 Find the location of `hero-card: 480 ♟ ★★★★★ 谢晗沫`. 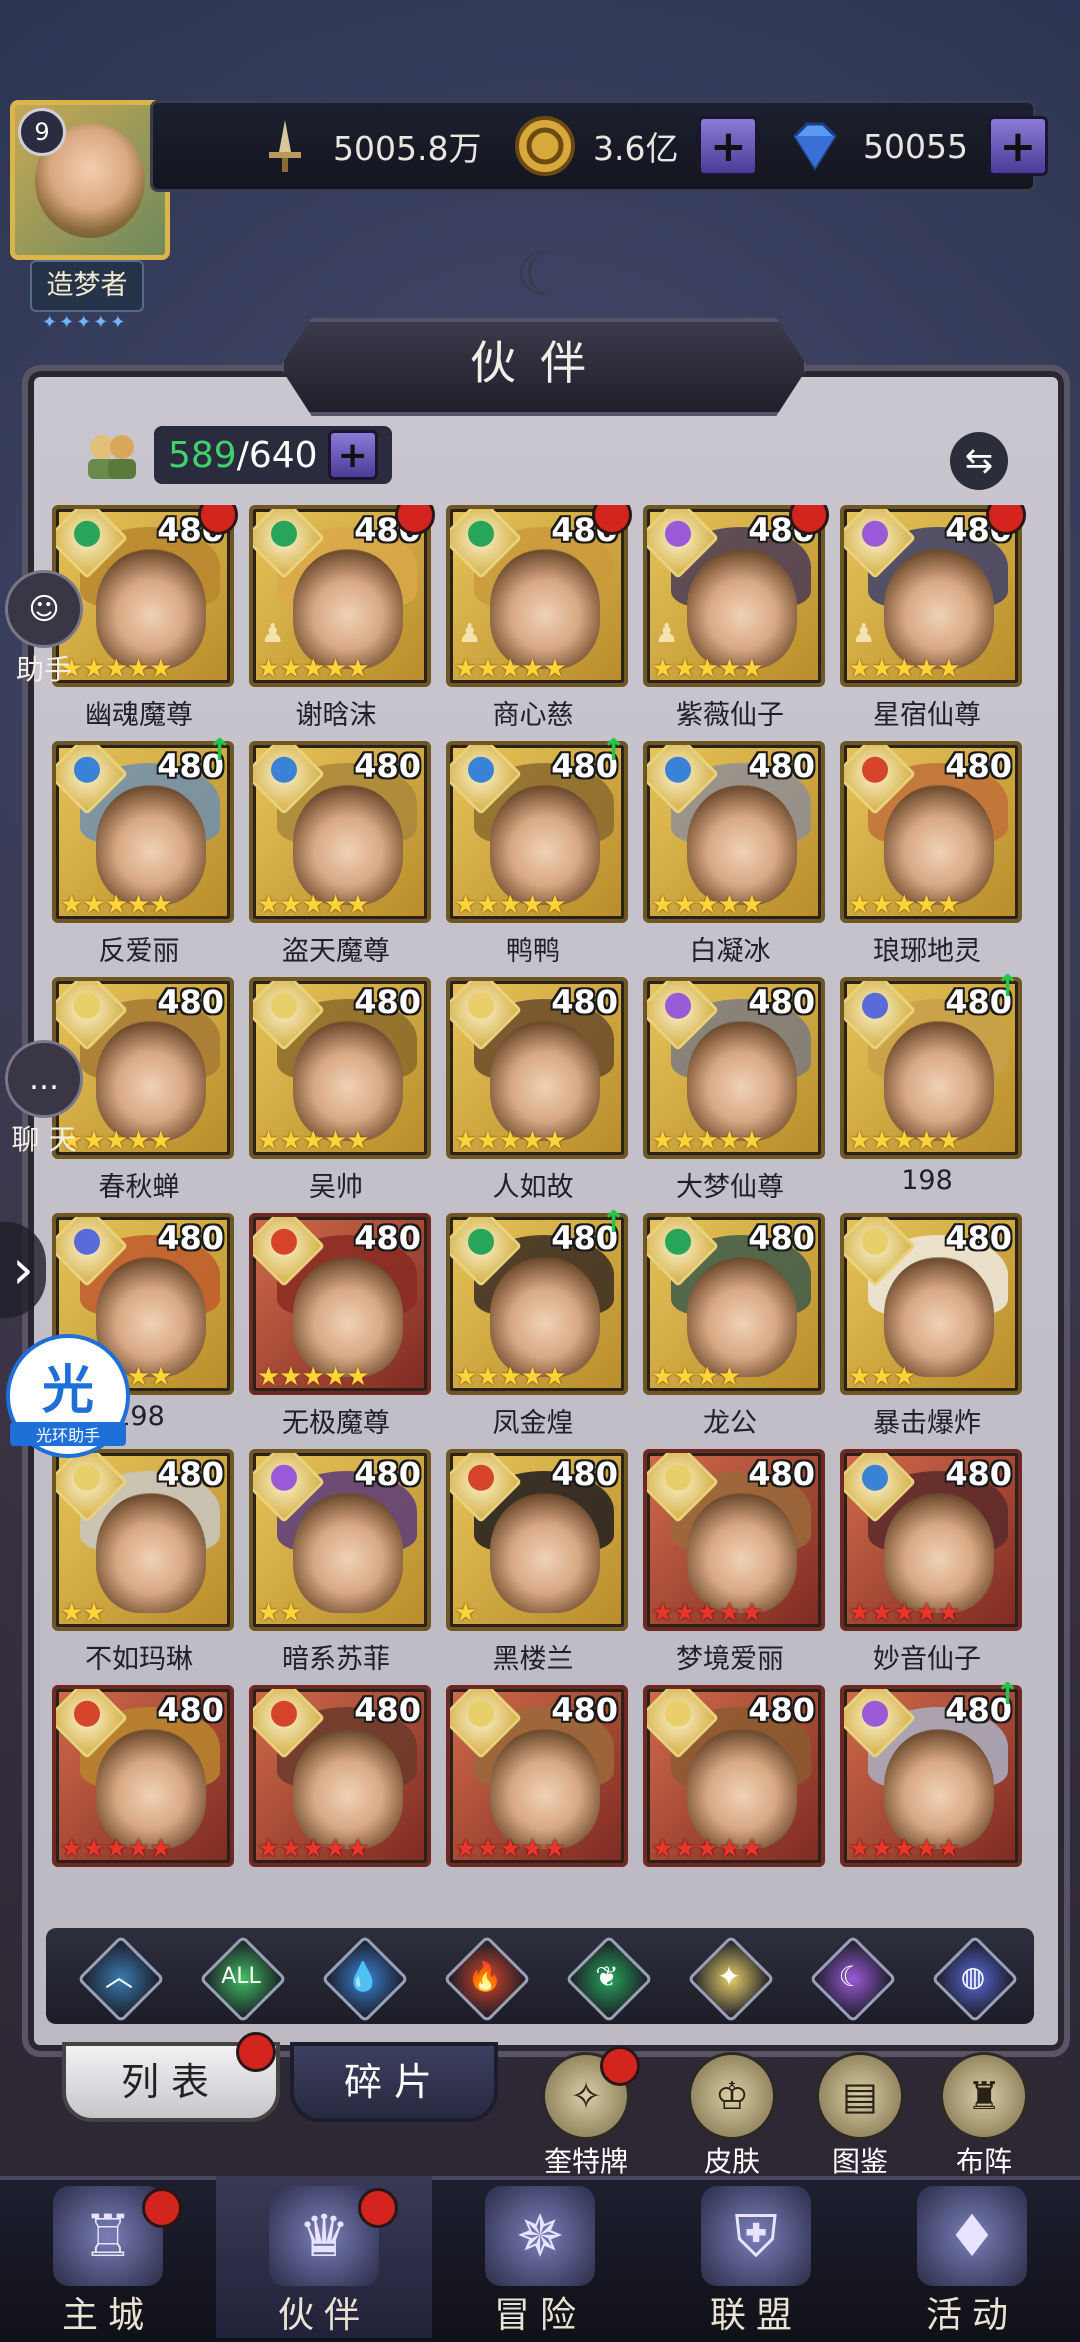

hero-card: 480 ♟ ★★★★★ 谢晗沫 is located at coordinates (342, 616).